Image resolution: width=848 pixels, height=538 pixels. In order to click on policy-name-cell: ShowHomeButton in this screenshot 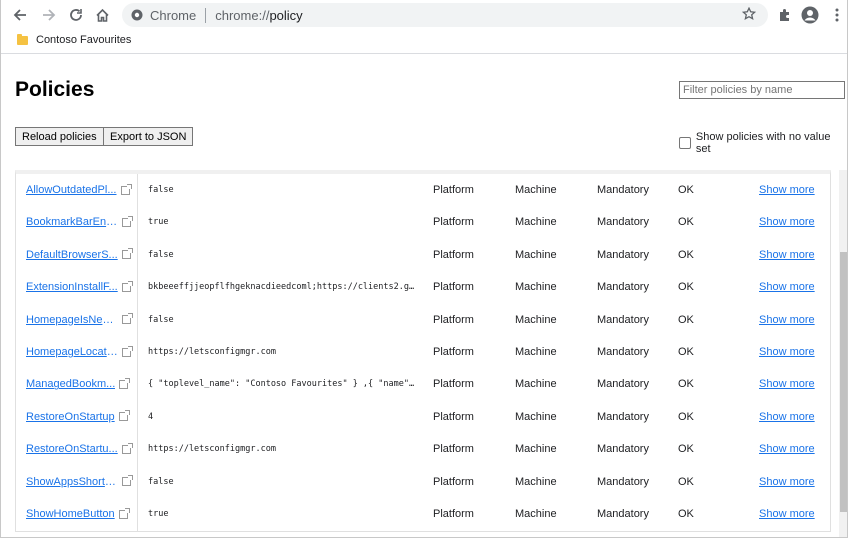, I will do `click(82, 514)`.